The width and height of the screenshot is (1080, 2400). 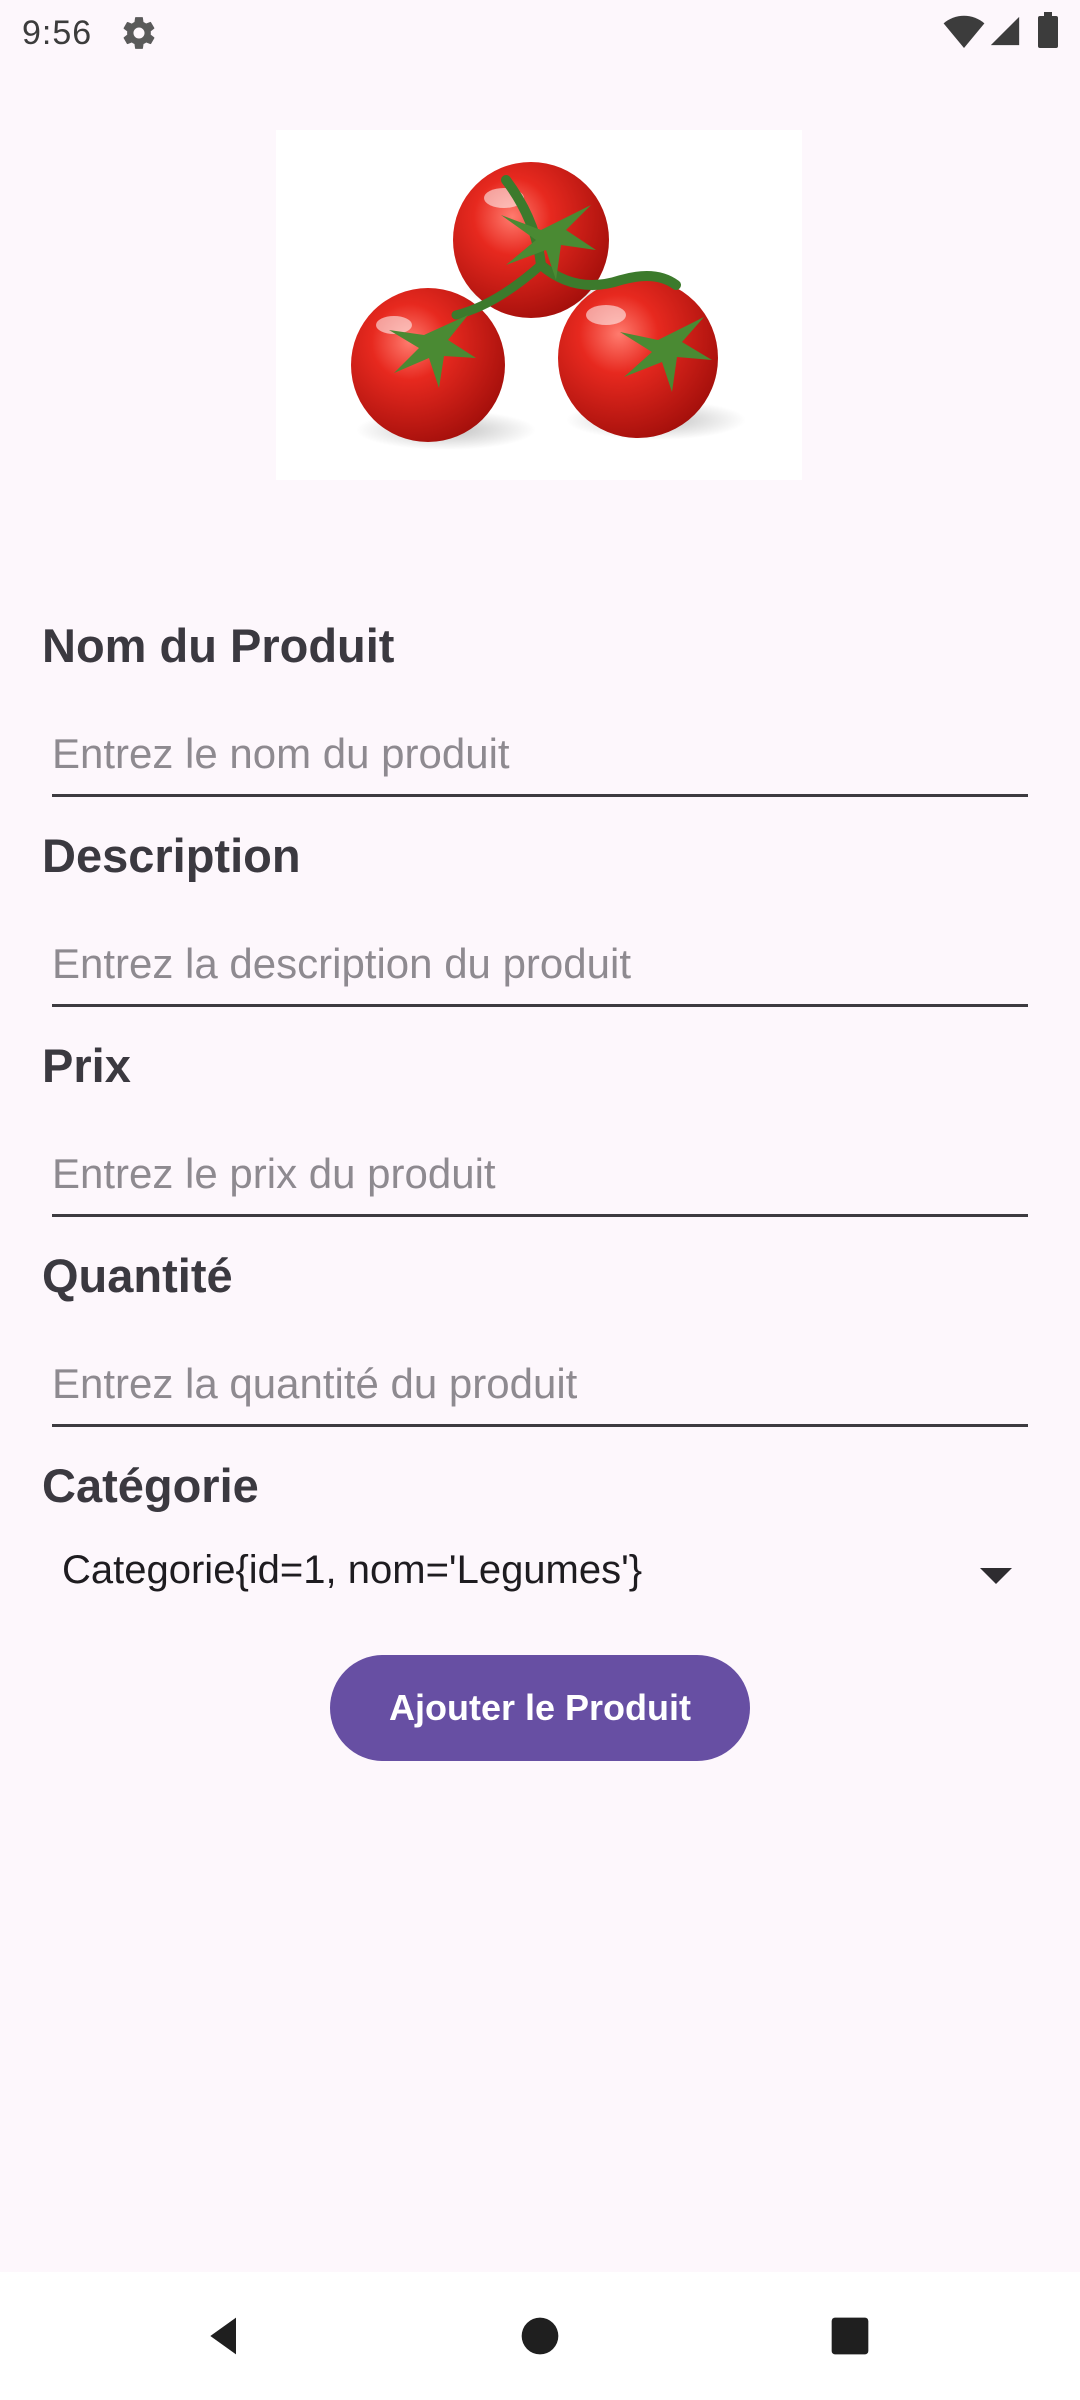 What do you see at coordinates (540, 759) in the screenshot?
I see `product-name-input` at bounding box center [540, 759].